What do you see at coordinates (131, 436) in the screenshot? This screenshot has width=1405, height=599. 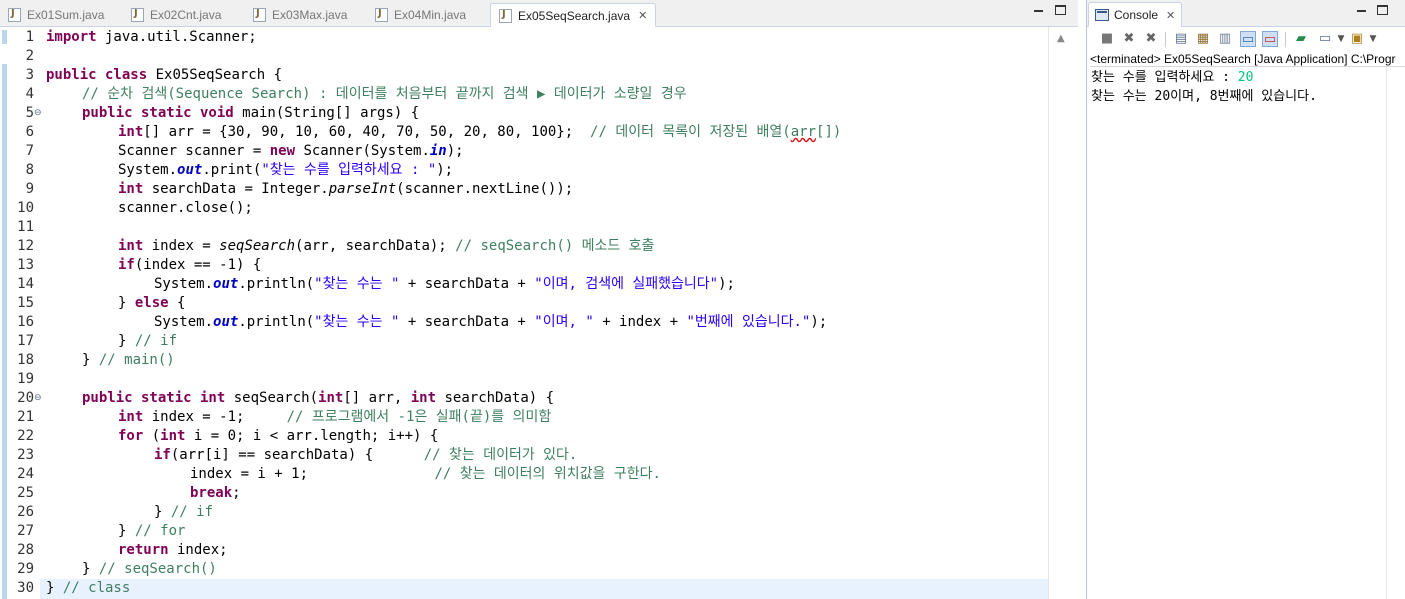 I see `keyword: for` at bounding box center [131, 436].